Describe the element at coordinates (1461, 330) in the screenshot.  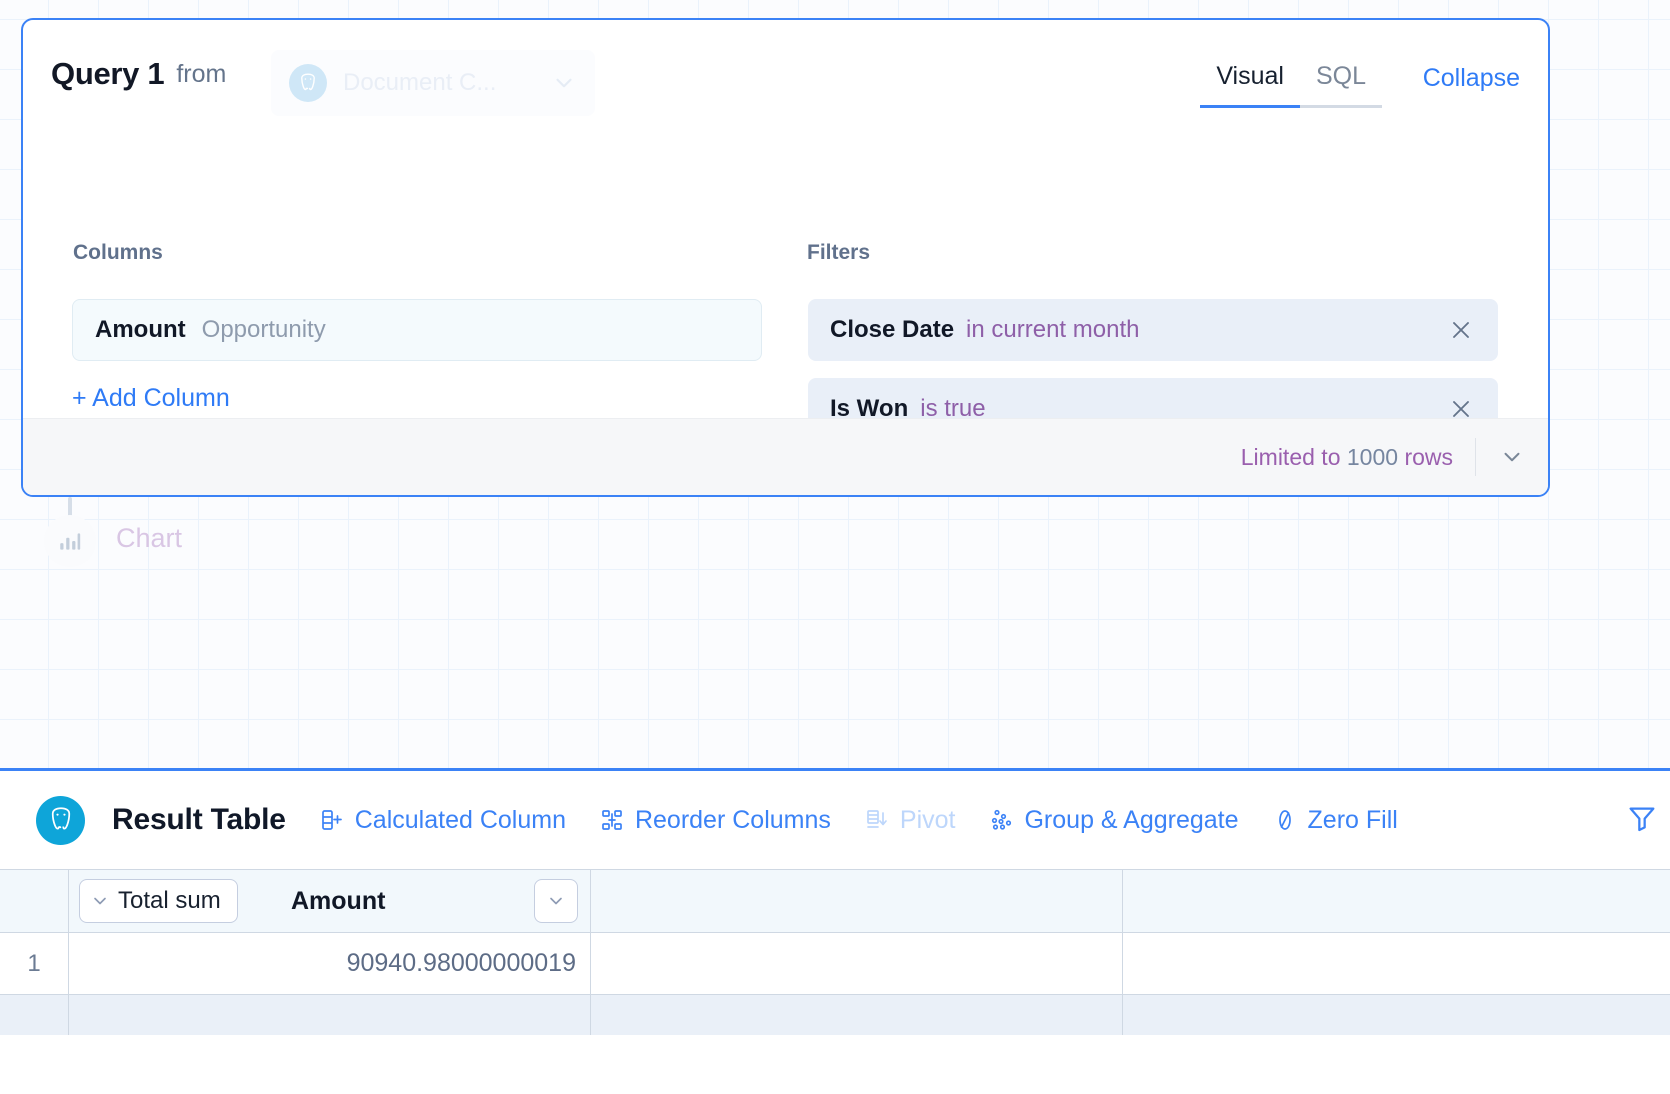
I see `close-icon` at that location.